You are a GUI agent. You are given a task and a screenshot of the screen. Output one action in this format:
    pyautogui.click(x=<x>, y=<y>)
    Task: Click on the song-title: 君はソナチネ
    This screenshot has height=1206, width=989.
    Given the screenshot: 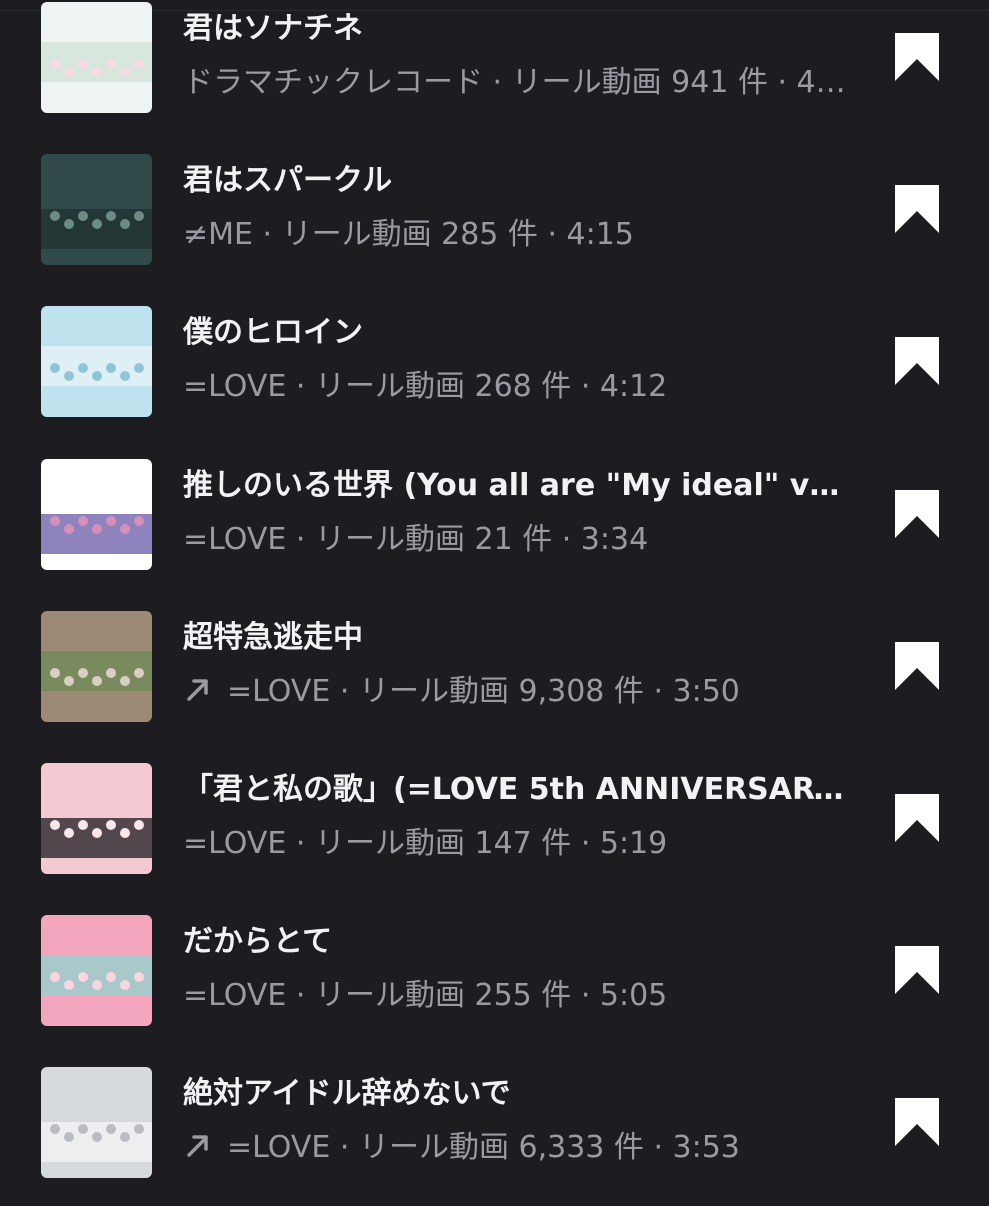 What is the action you would take?
    pyautogui.click(x=273, y=28)
    